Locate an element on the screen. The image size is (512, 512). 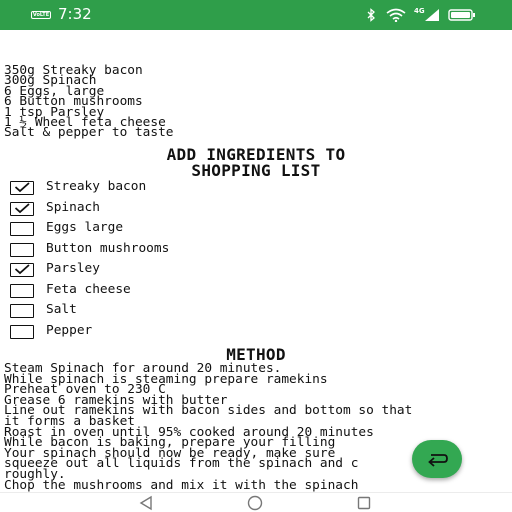
return-arrow-icon is located at coordinates (438, 460).